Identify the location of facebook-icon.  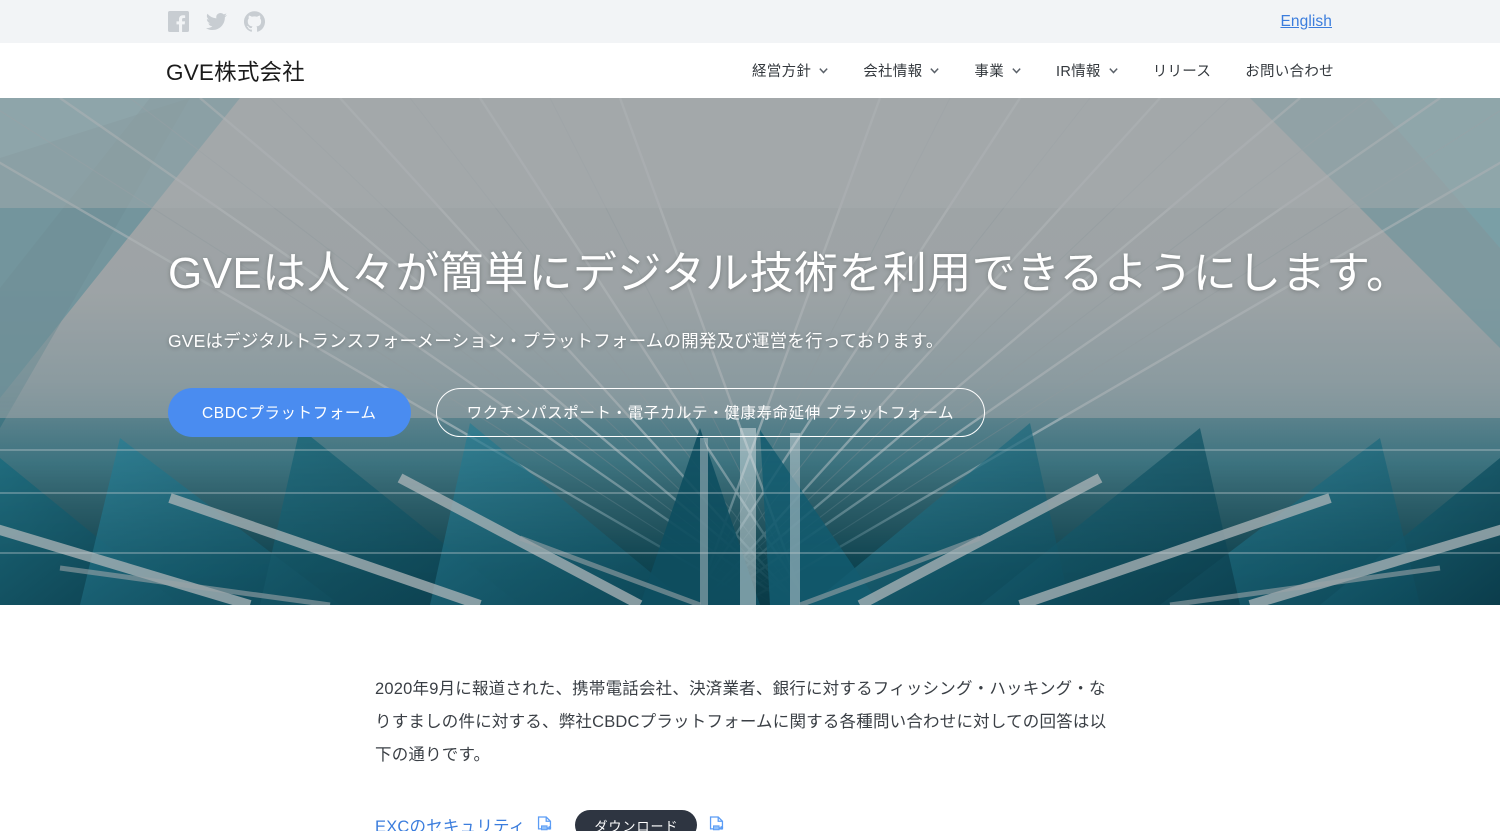
(178, 21).